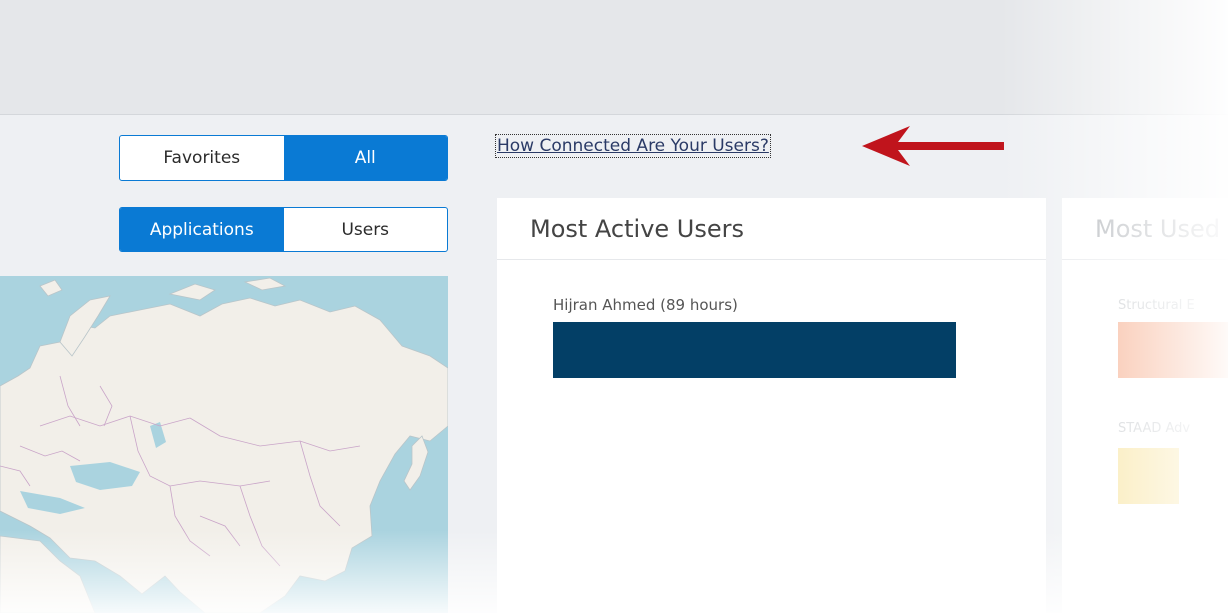 The image size is (1228, 613). What do you see at coordinates (365, 158) in the screenshot?
I see `all-option: All` at bounding box center [365, 158].